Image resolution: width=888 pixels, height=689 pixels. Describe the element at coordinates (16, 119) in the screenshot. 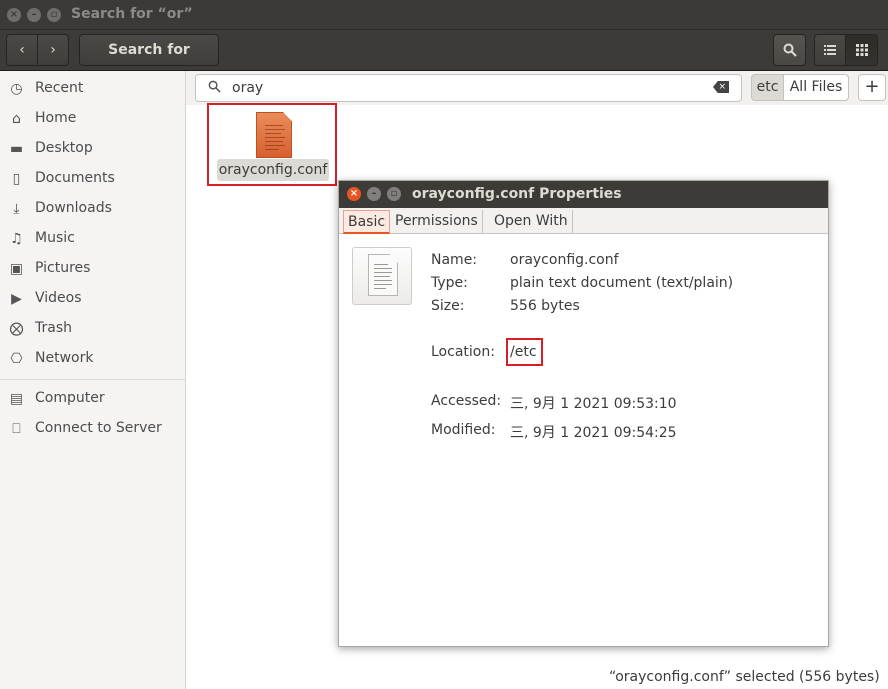

I see `home-icon: ⌂` at that location.